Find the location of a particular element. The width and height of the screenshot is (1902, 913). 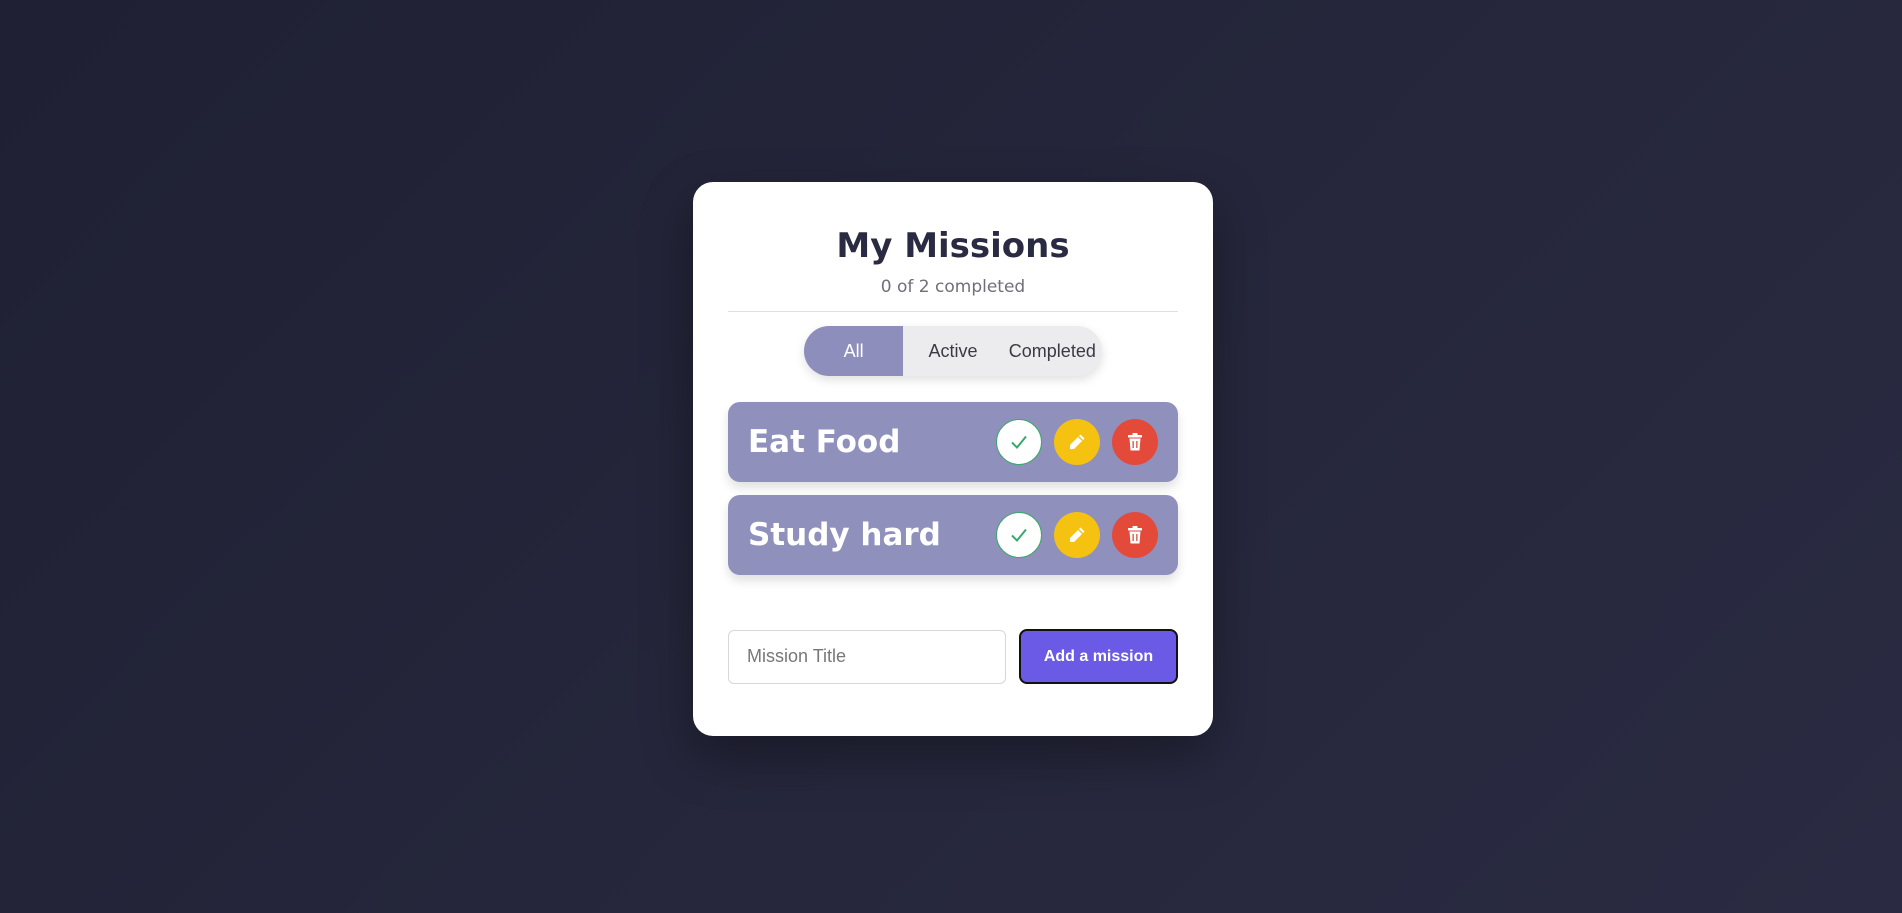

page-title: My Missions is located at coordinates (953, 246).